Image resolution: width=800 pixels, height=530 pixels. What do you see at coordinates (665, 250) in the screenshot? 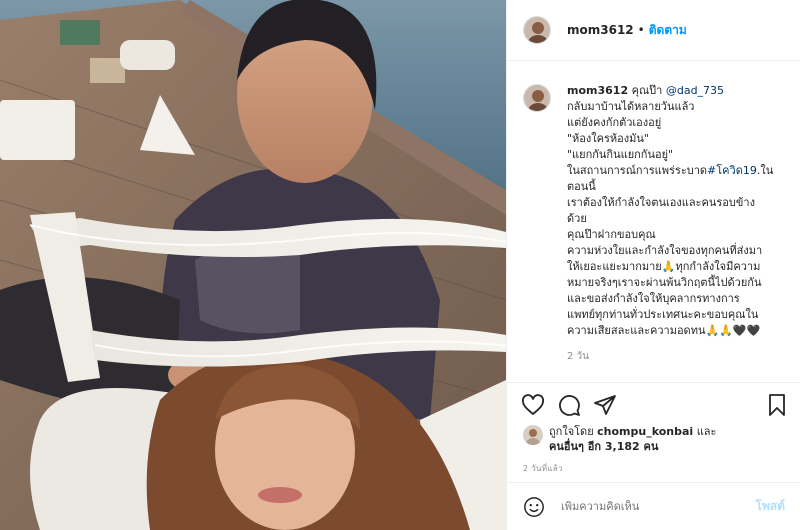
I see `caption-line: ความห่วงใยและกำลังใจของทุกคนที่ส่งมา` at bounding box center [665, 250].